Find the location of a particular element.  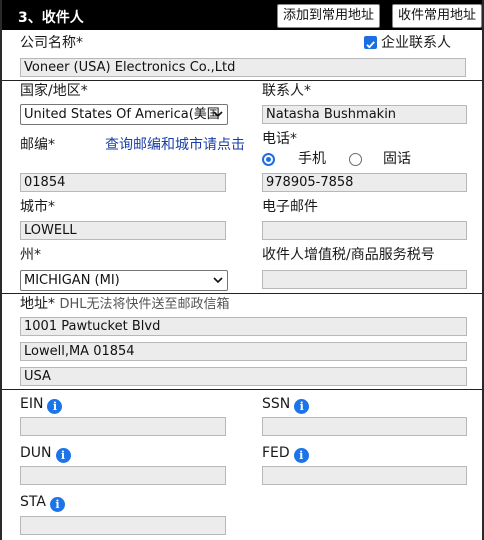

email-input is located at coordinates (364, 230).